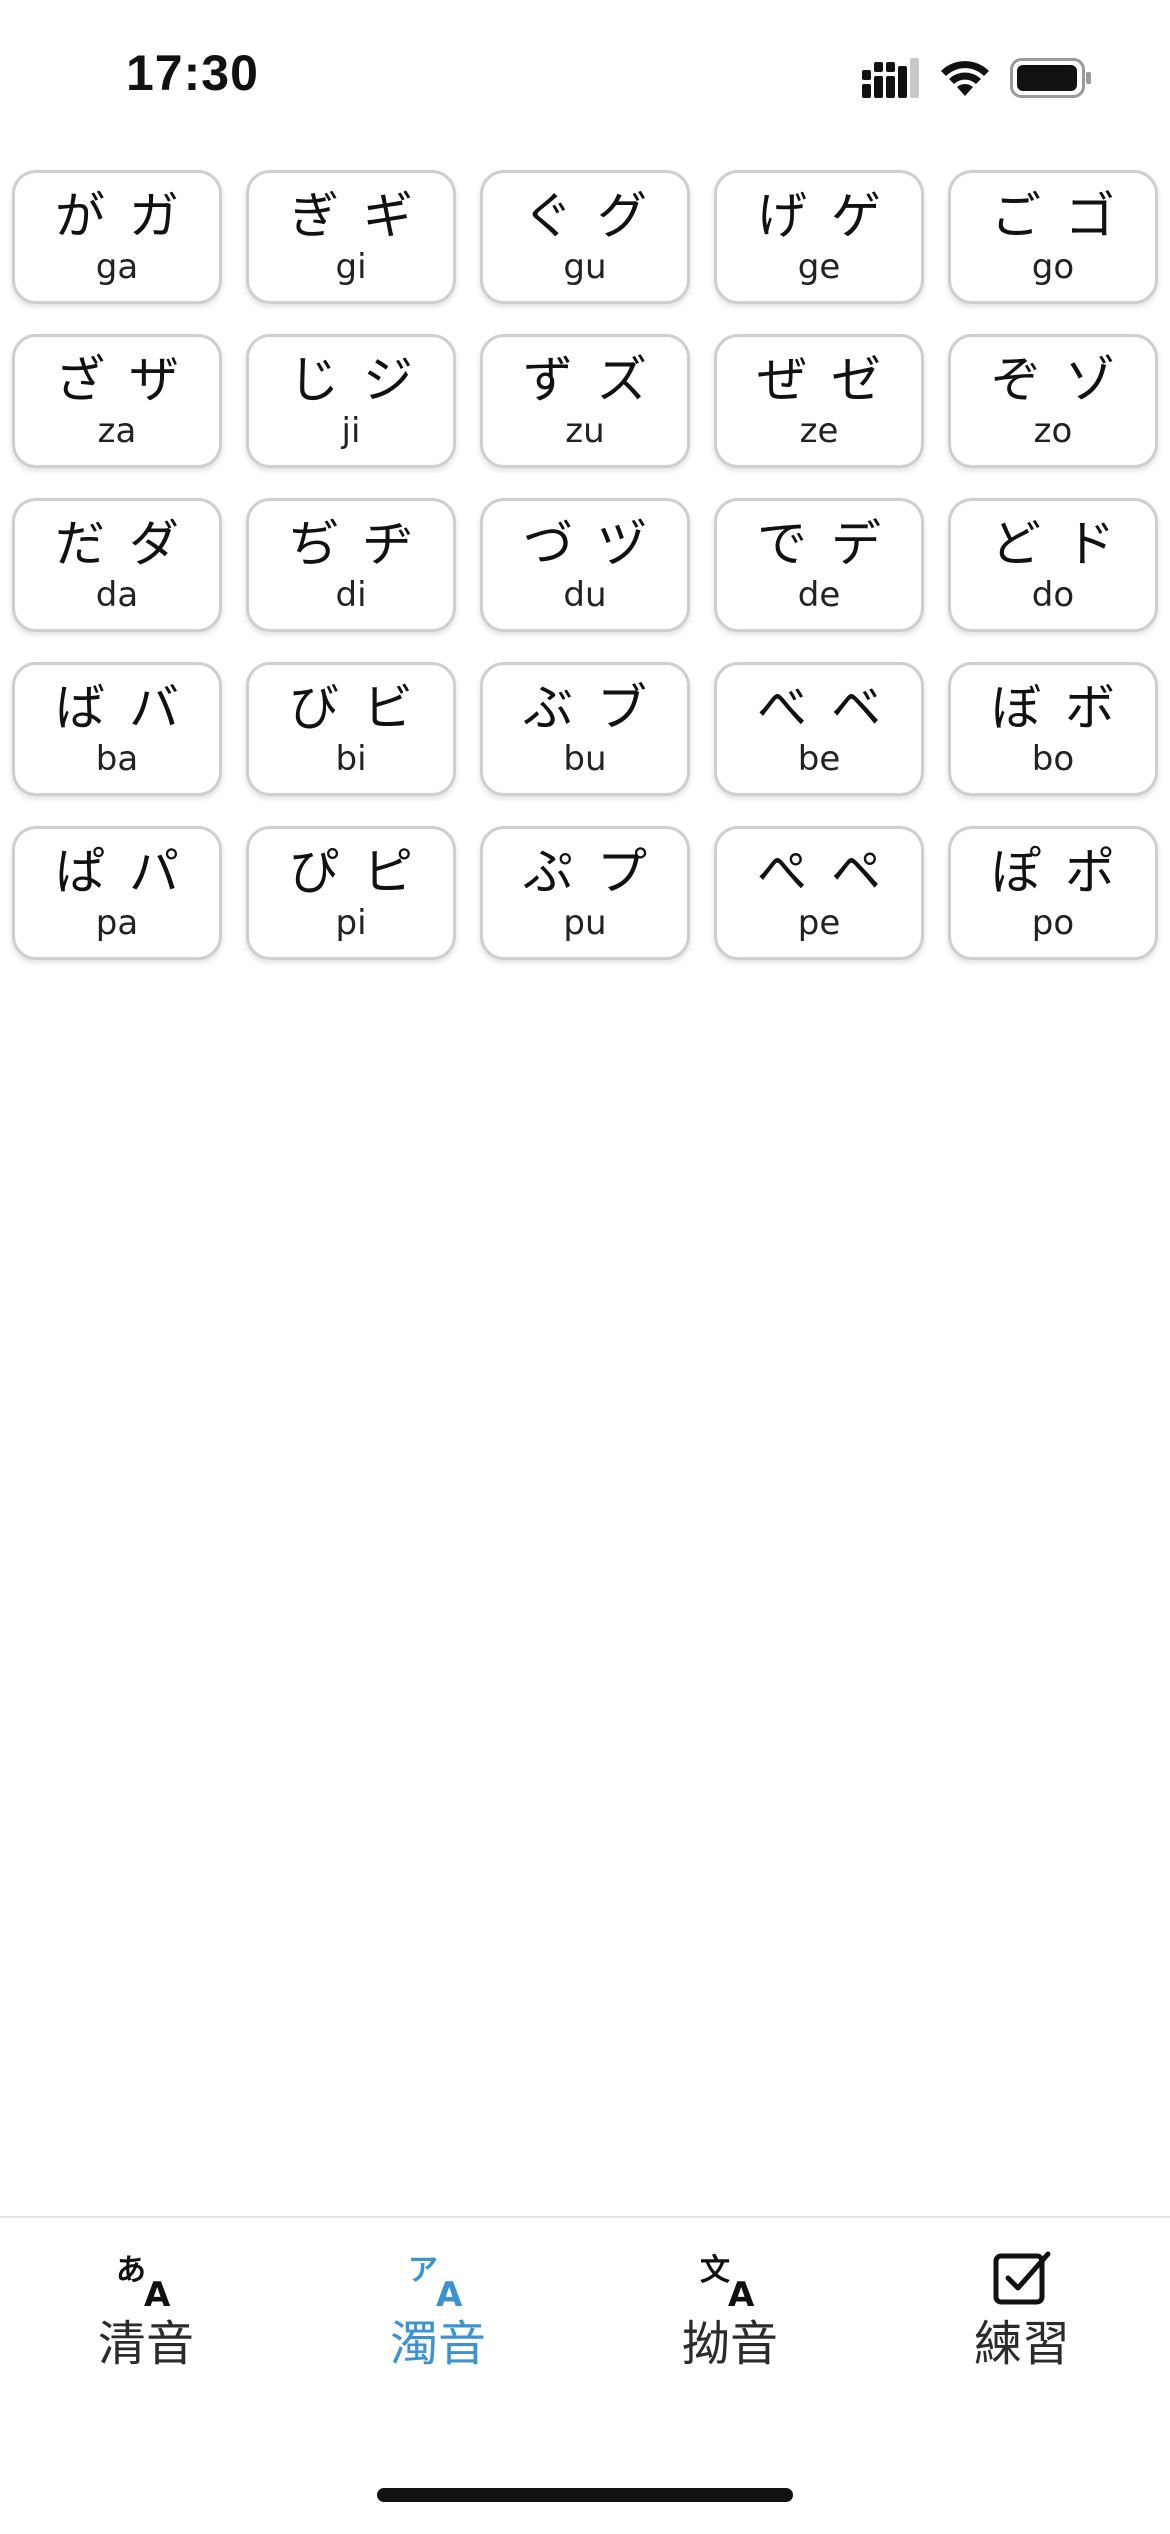 The image size is (1170, 2534). What do you see at coordinates (819, 872) in the screenshot?
I see `kana-characters: ぺペ` at bounding box center [819, 872].